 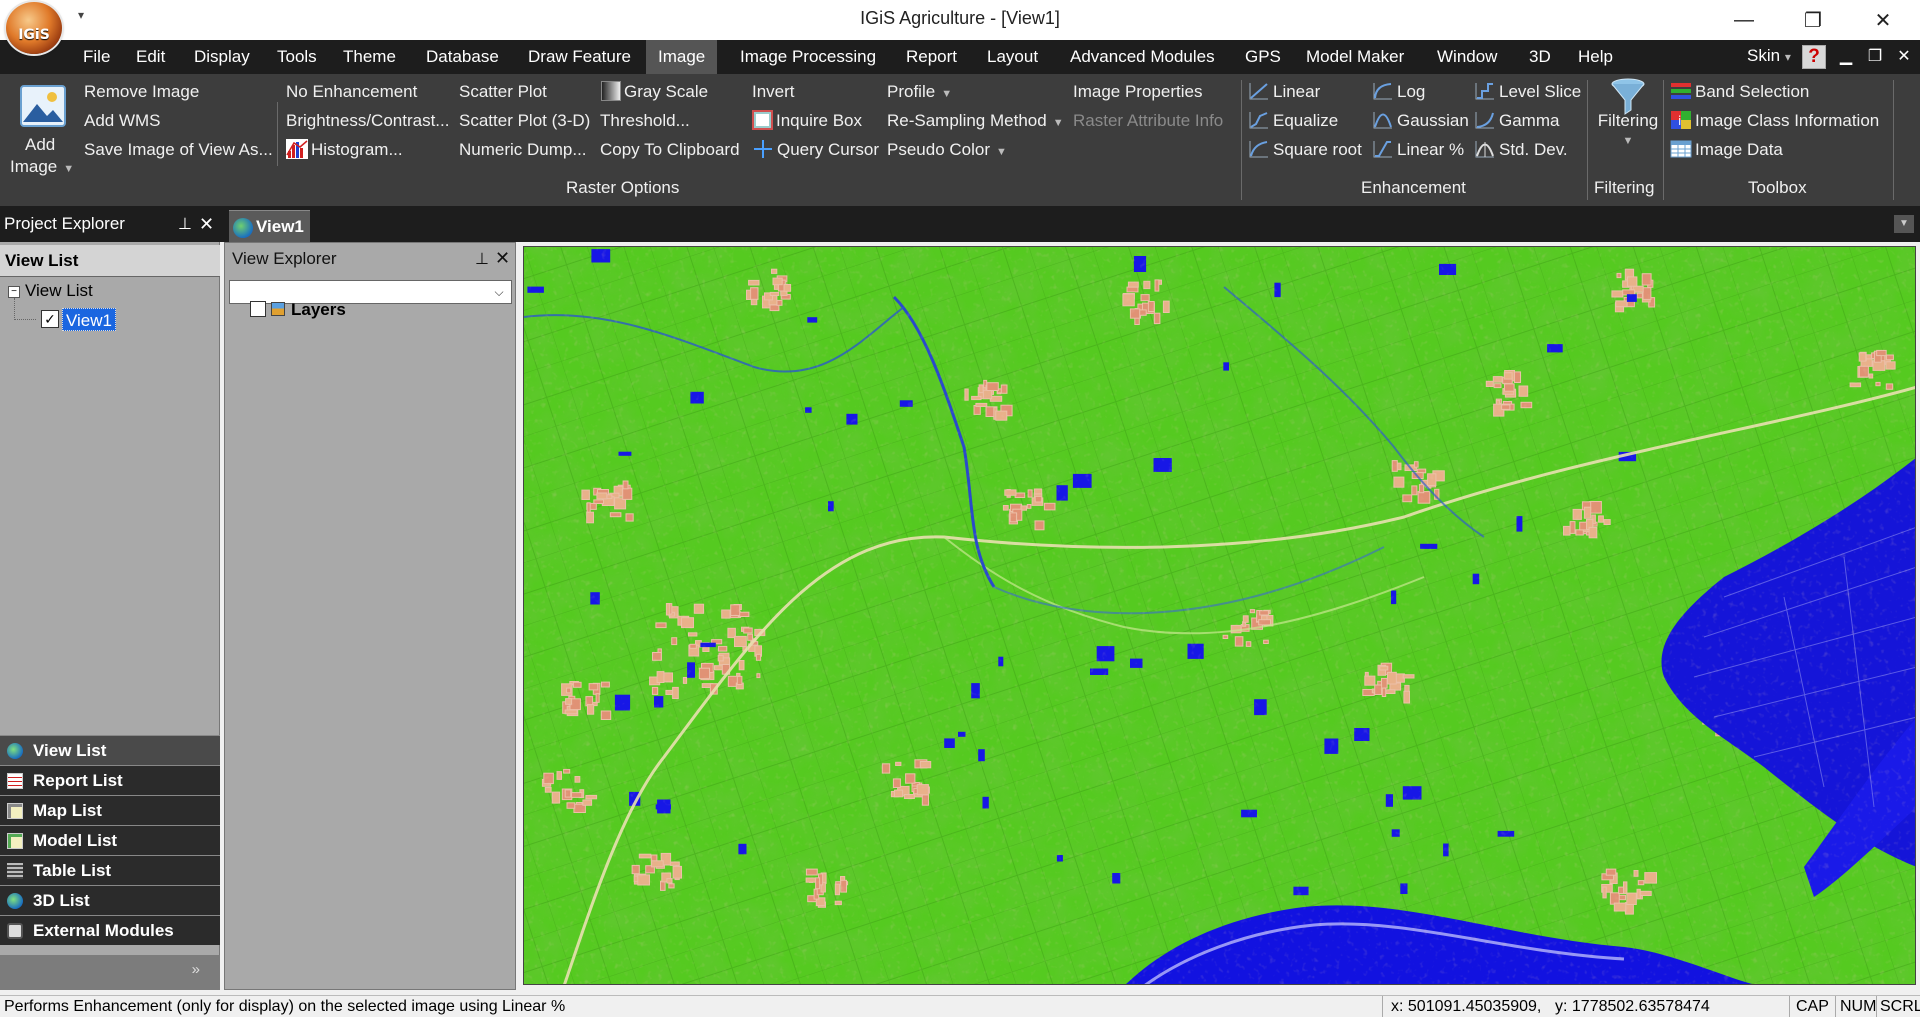 I want to click on restore-button: ❐, so click(x=1813, y=20).